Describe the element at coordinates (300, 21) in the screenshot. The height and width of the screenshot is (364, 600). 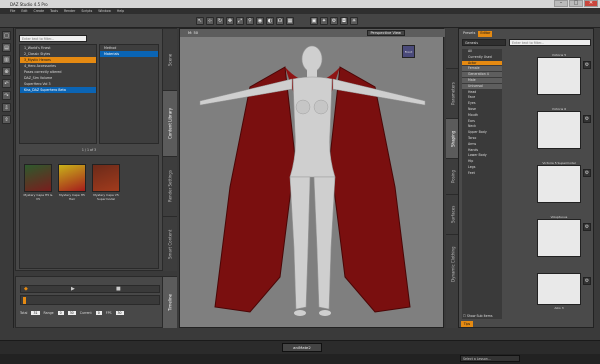
I see `main-toolbar: ↖ ⊹ ↻ ✥ ⤢ ⚲ ◉ ◐ ☊ ▦ ▣ ✦ ⚙ ◘ ☀` at that location.